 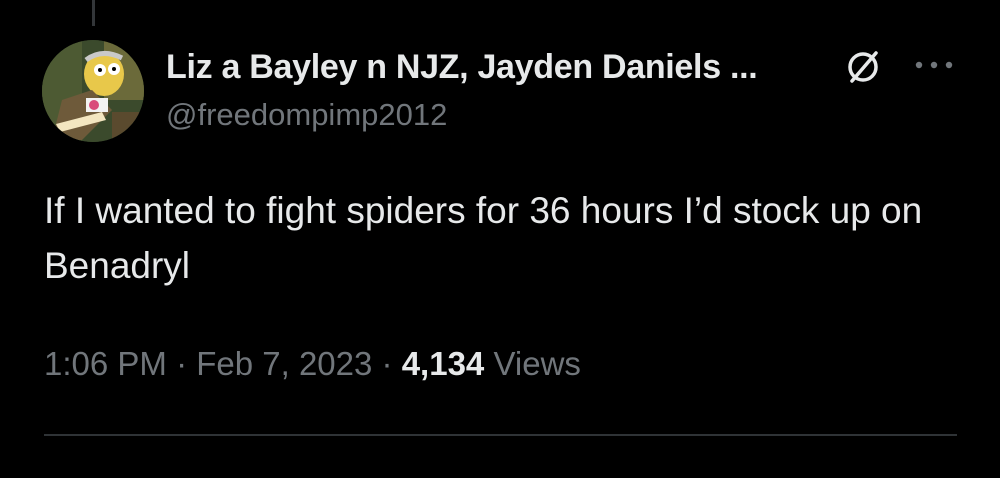 I want to click on more-horizontal-icon, so click(x=934, y=65).